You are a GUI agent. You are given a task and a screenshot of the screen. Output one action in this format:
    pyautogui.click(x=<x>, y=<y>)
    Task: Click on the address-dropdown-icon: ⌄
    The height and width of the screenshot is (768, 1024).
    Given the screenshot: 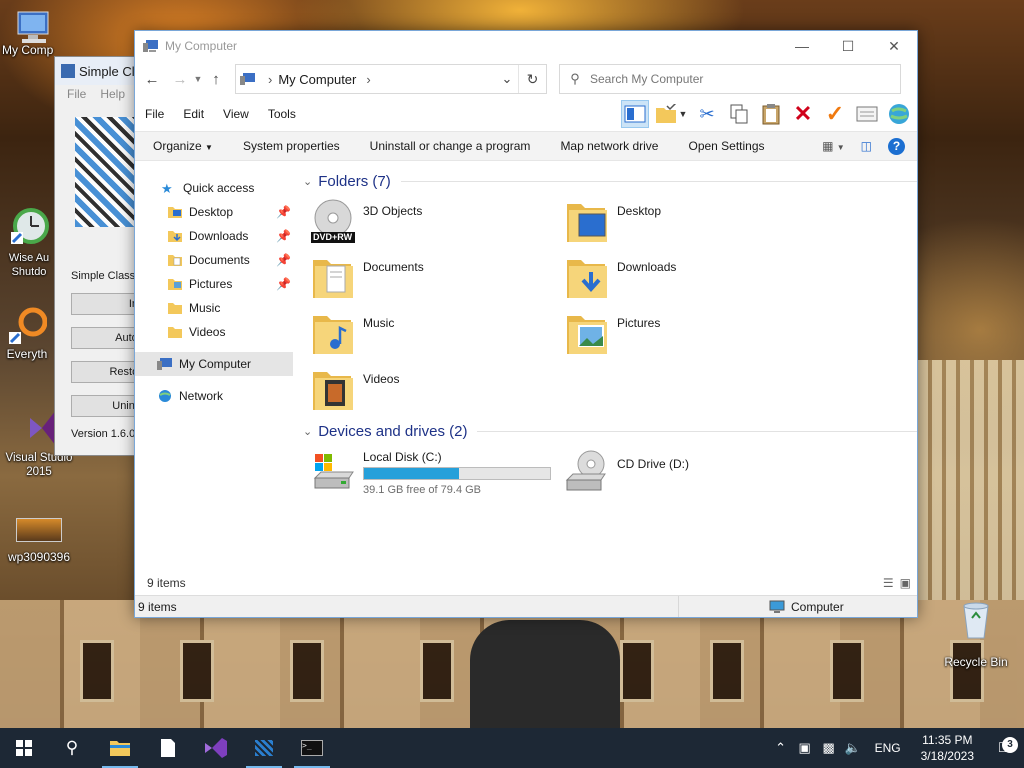 What is the action you would take?
    pyautogui.click(x=507, y=79)
    